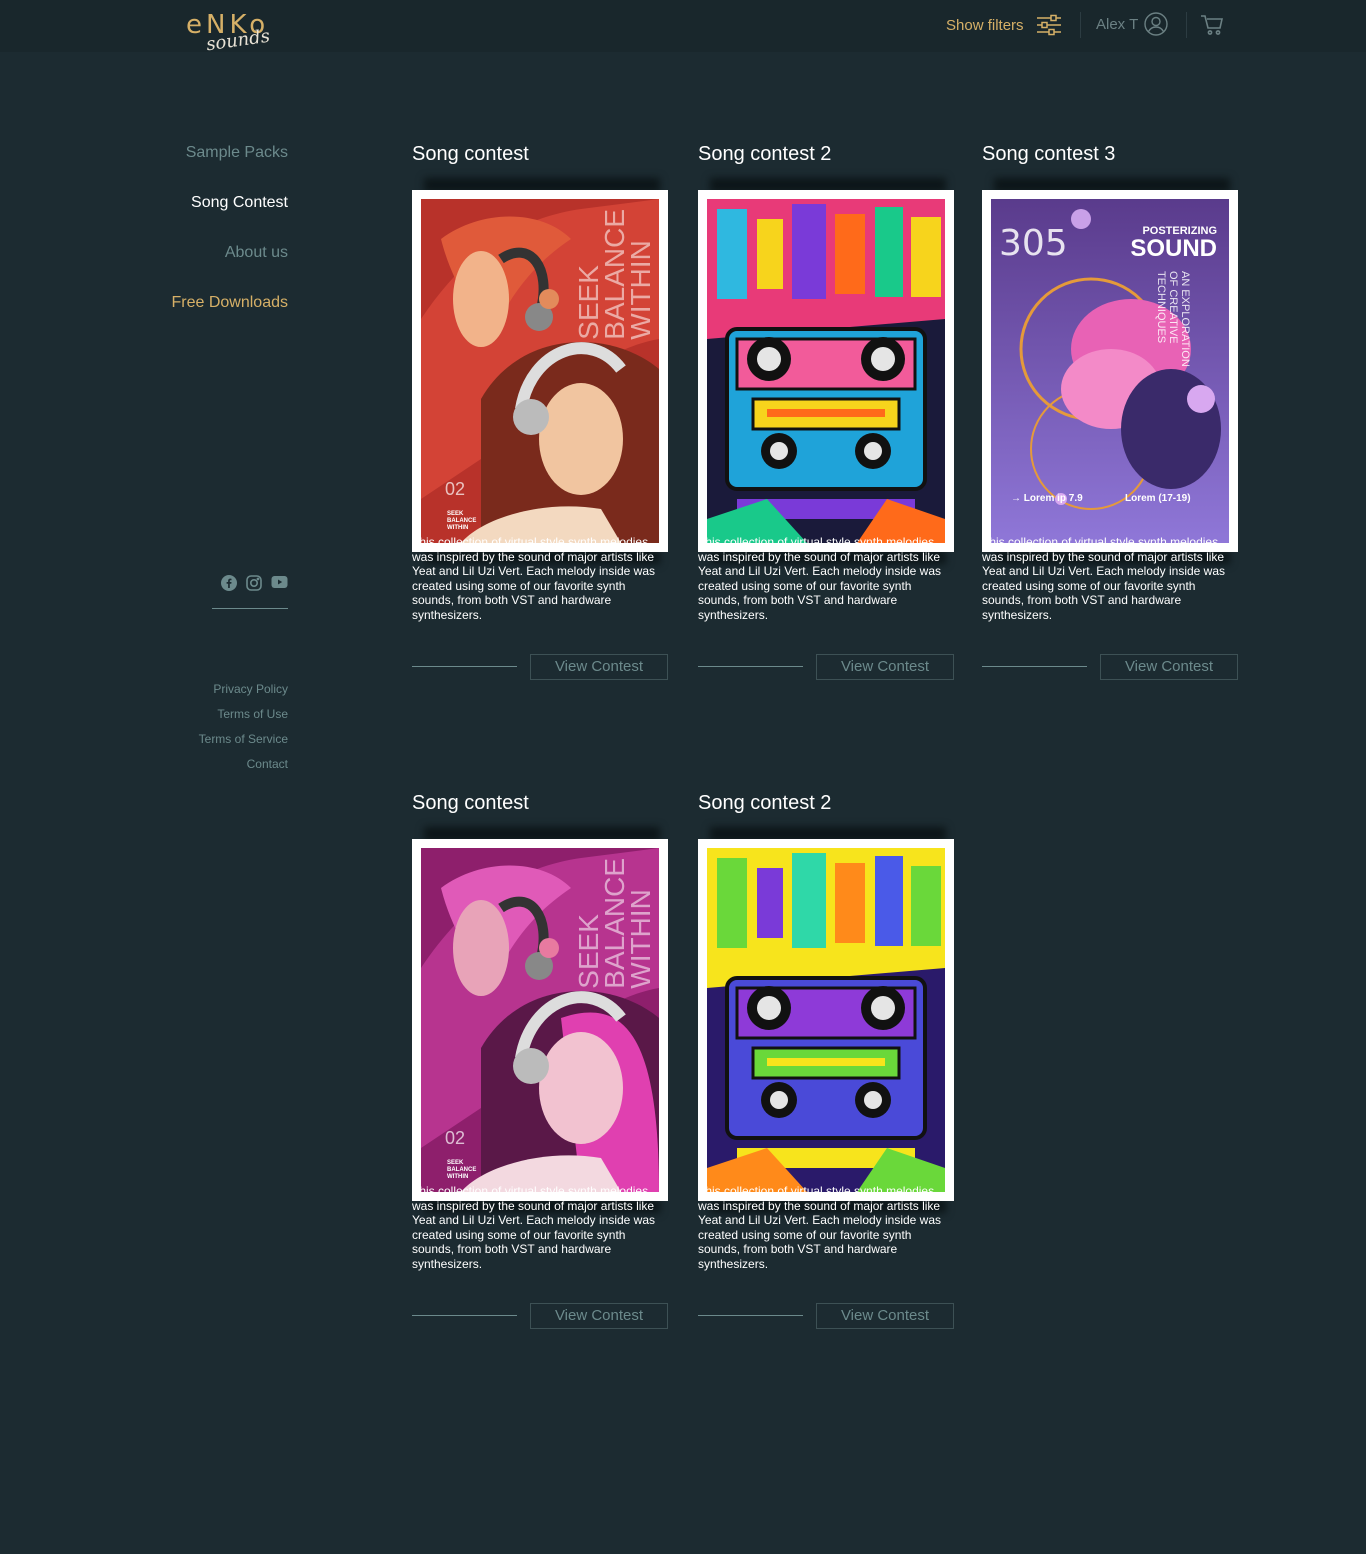  What do you see at coordinates (219, 742) in the screenshot?
I see `terms-of-service-link: Terms of Service` at bounding box center [219, 742].